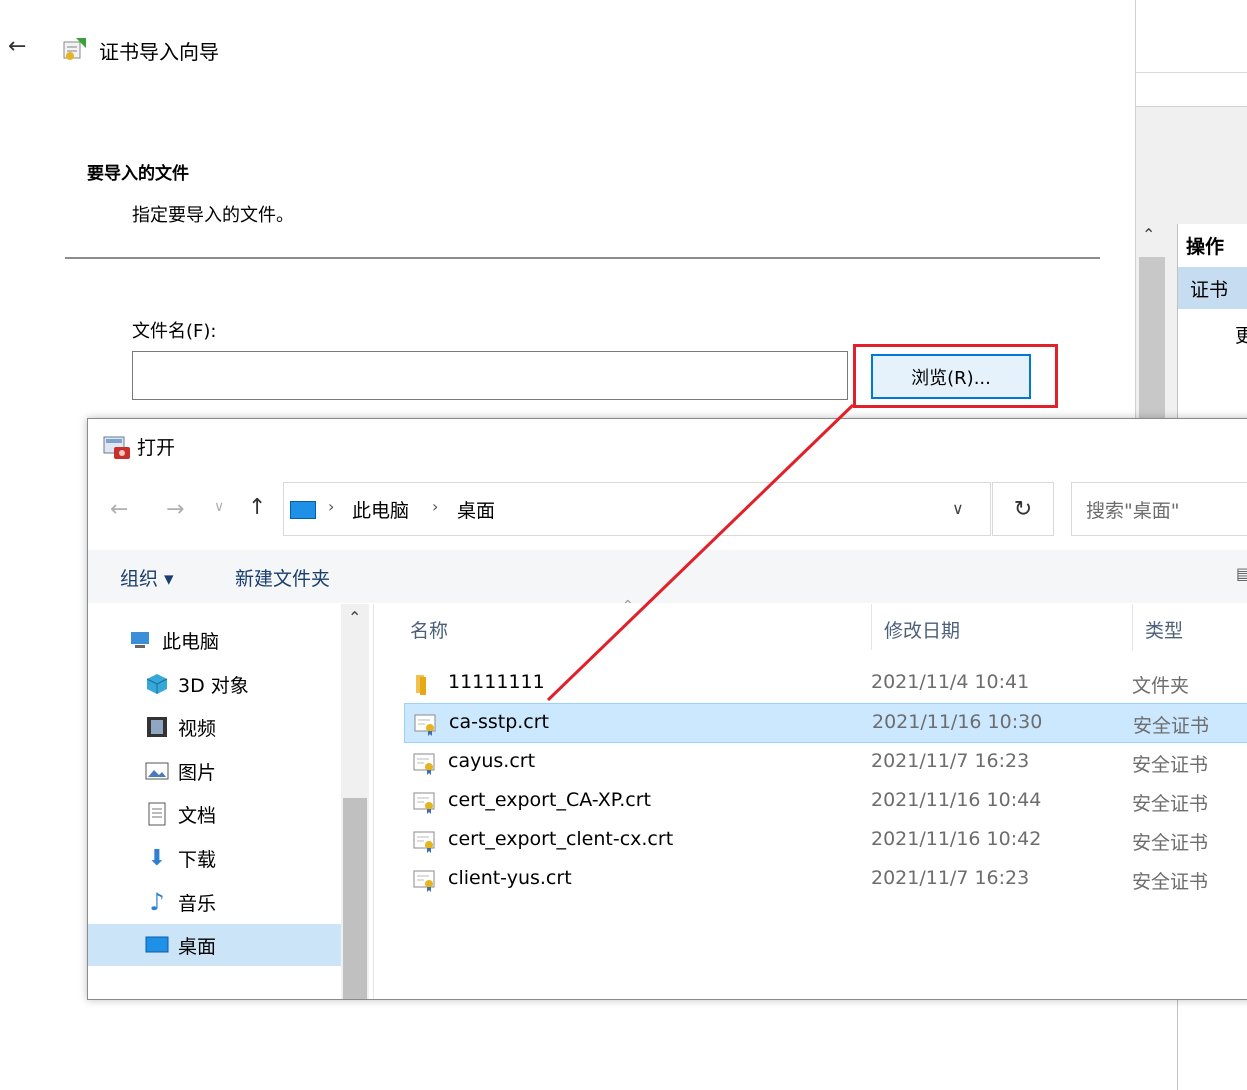 This screenshot has height=1090, width=1247. What do you see at coordinates (213, 215) in the screenshot?
I see `section-description: 指定要导入的文件。` at bounding box center [213, 215].